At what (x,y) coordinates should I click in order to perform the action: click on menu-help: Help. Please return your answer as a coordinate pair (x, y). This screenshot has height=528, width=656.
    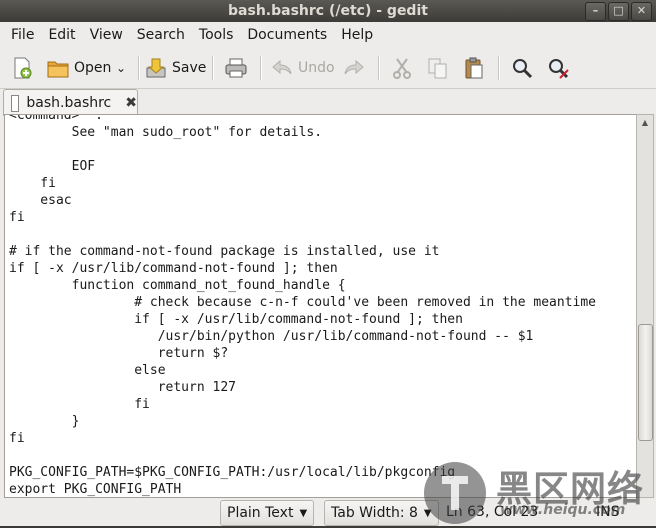
    Looking at the image, I should click on (357, 35).